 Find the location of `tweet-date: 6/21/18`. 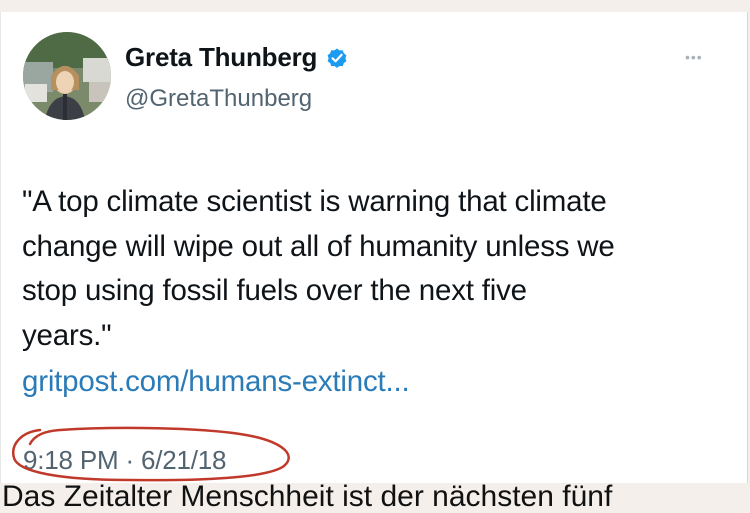

tweet-date: 6/21/18 is located at coordinates (183, 460).